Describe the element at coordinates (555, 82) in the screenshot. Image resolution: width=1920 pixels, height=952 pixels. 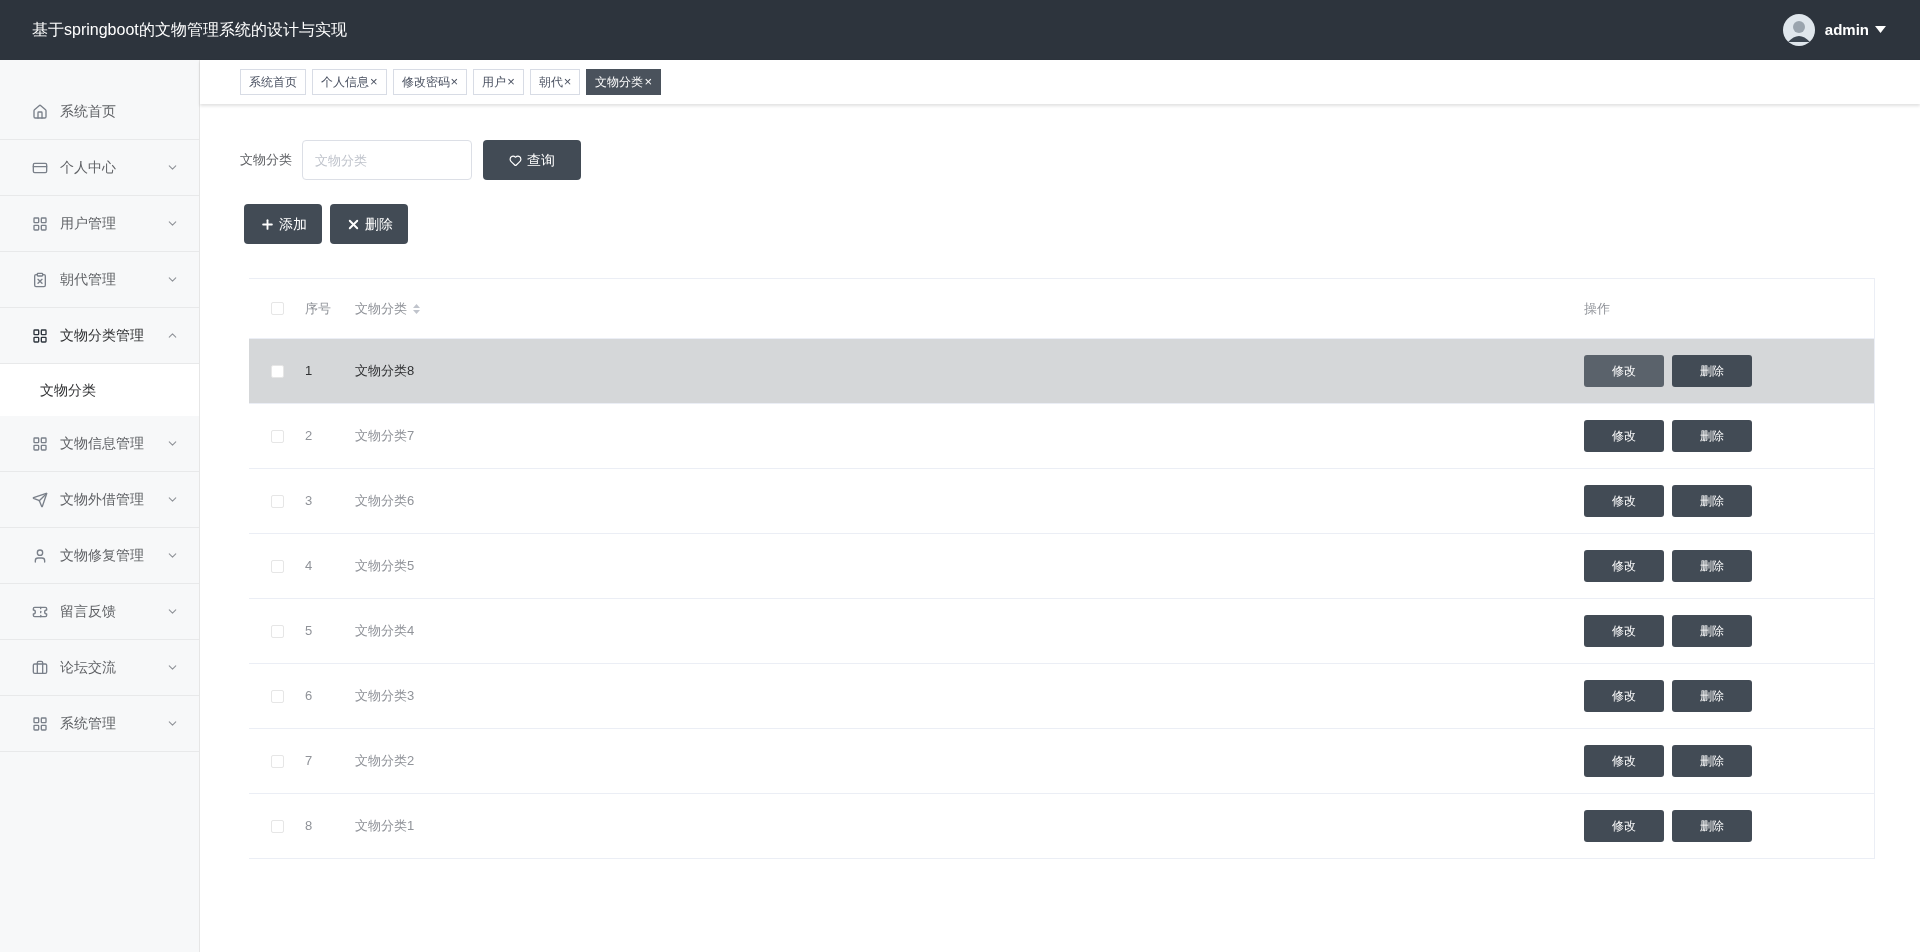
I see `page-tab: 朝代×` at that location.